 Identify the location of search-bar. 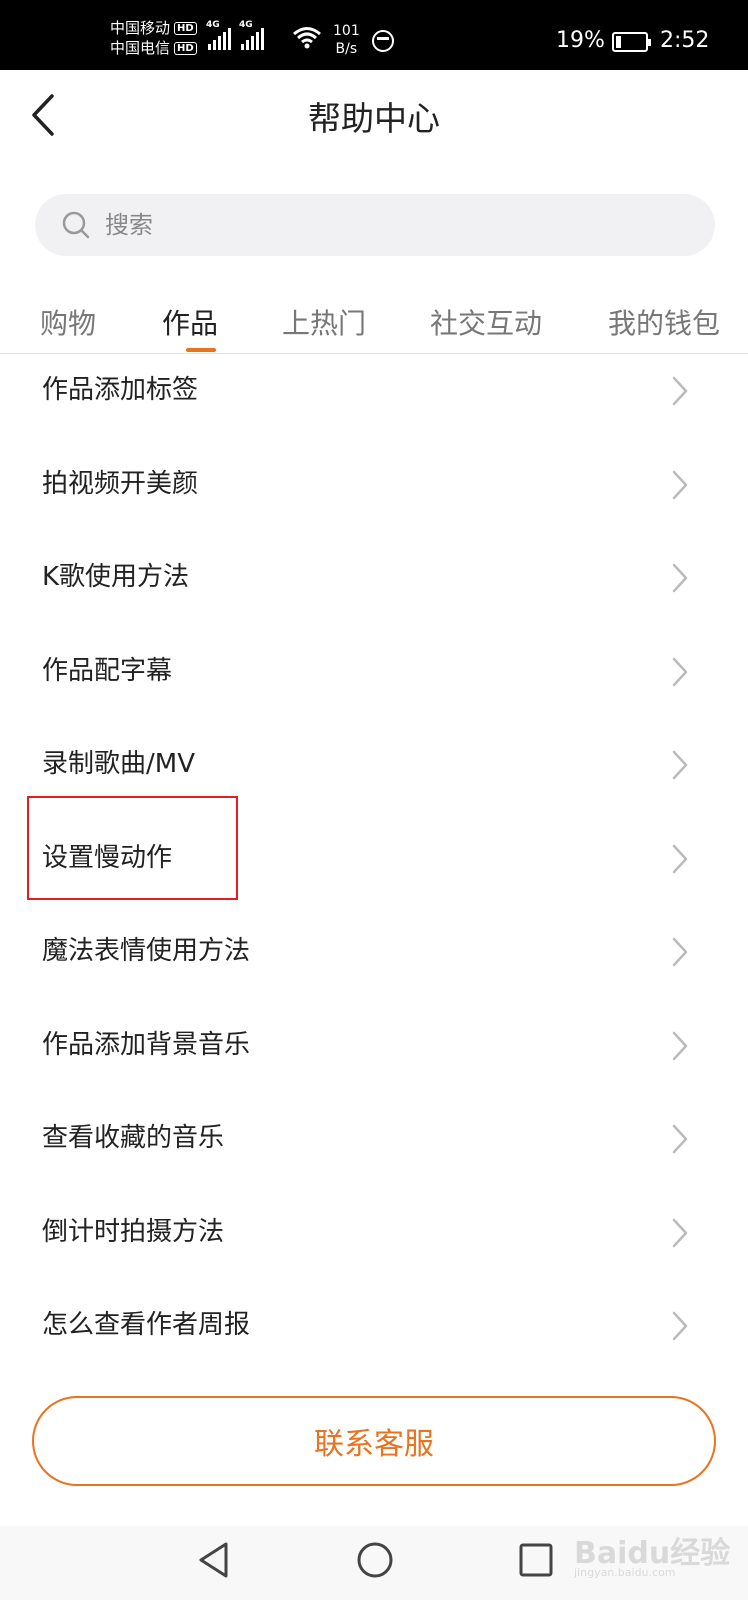
(375, 225).